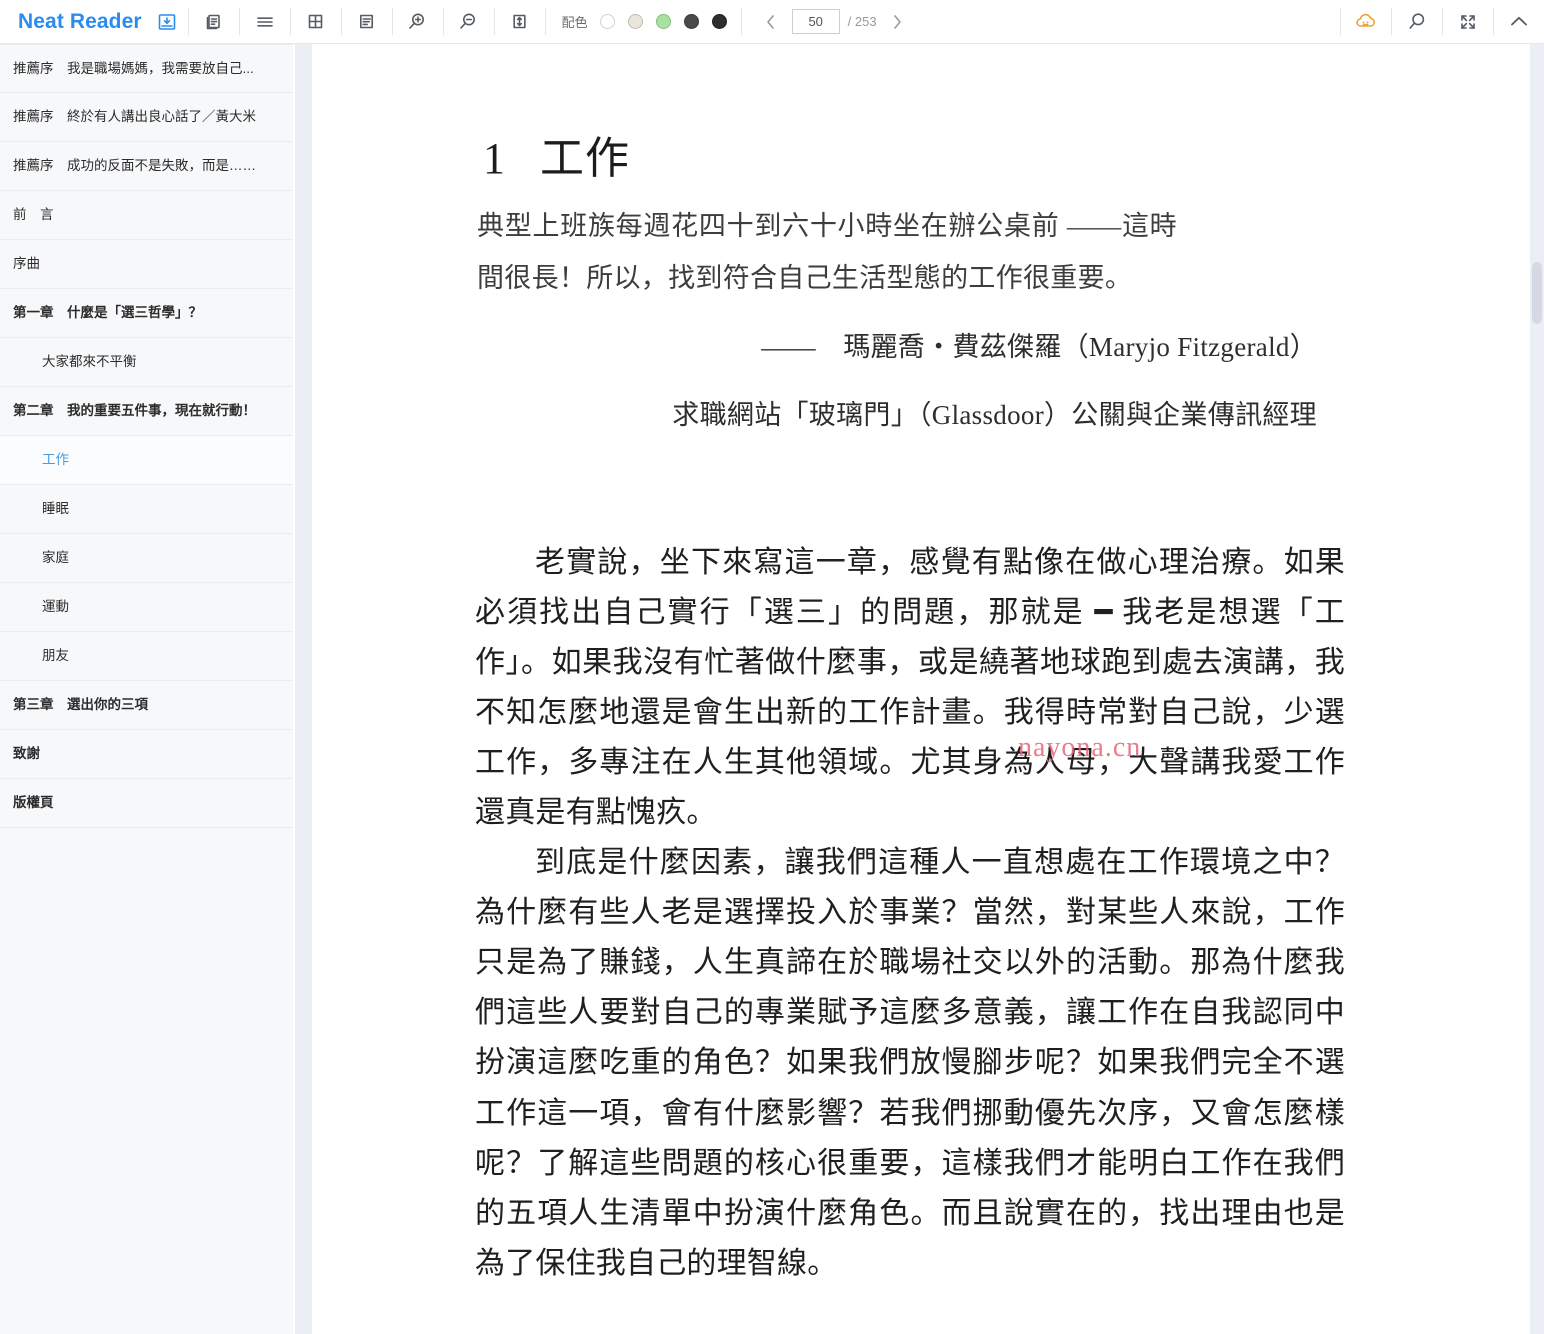 This screenshot has height=1334, width=1544. What do you see at coordinates (1519, 22) in the screenshot?
I see `collapse-up-icon` at bounding box center [1519, 22].